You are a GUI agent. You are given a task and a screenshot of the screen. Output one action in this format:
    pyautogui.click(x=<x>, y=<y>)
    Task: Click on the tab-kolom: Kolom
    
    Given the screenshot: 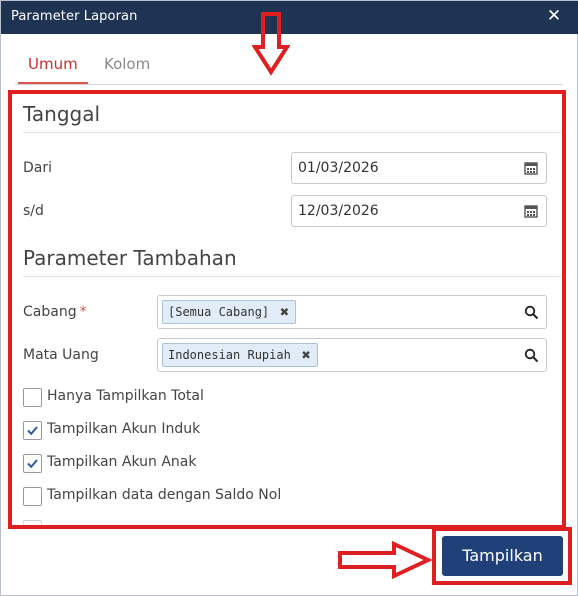 What is the action you would take?
    pyautogui.click(x=127, y=64)
    